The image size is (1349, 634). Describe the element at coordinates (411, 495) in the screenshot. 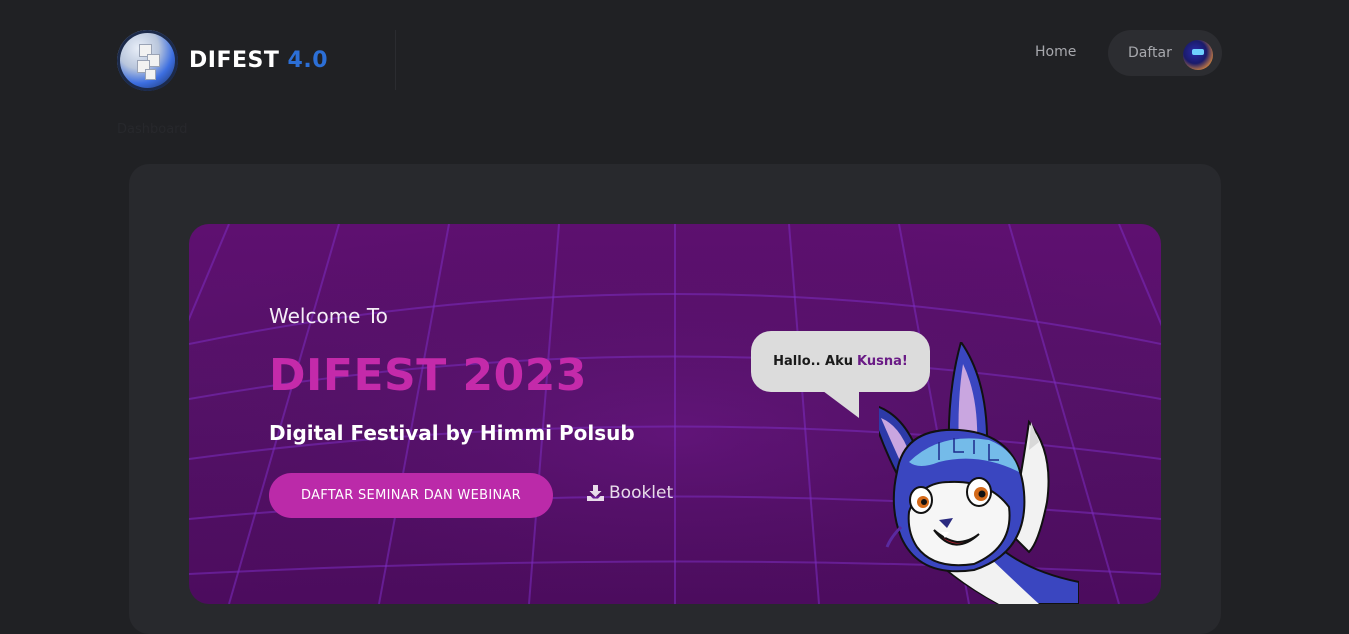

I see `daftar-seminar-button: DAFTAR SEMINAR DAN WEBINAR` at that location.